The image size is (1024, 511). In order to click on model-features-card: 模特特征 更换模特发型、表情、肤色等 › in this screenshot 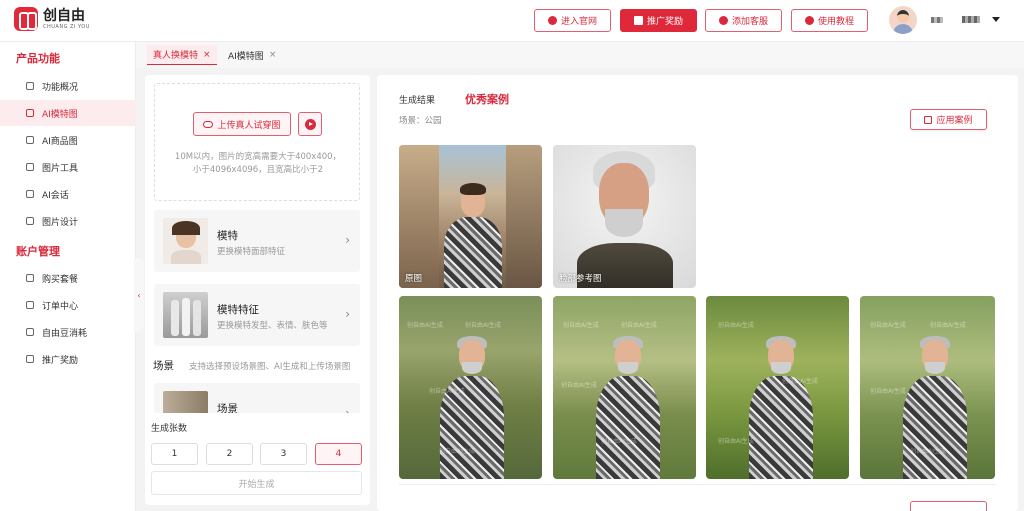, I will do `click(257, 315)`.